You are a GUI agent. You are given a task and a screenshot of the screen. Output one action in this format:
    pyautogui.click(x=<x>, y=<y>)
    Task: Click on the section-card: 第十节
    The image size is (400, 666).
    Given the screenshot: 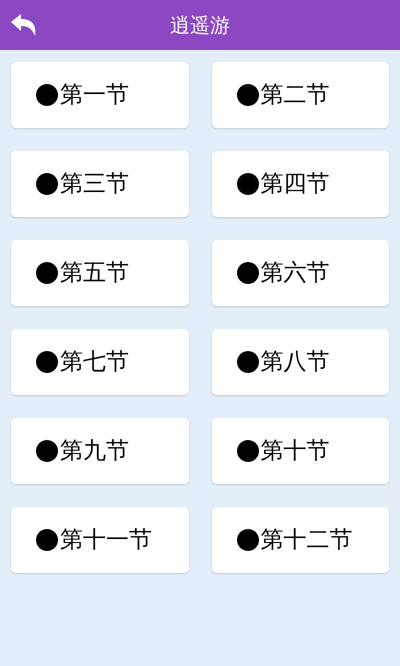 What is the action you would take?
    pyautogui.click(x=300, y=451)
    